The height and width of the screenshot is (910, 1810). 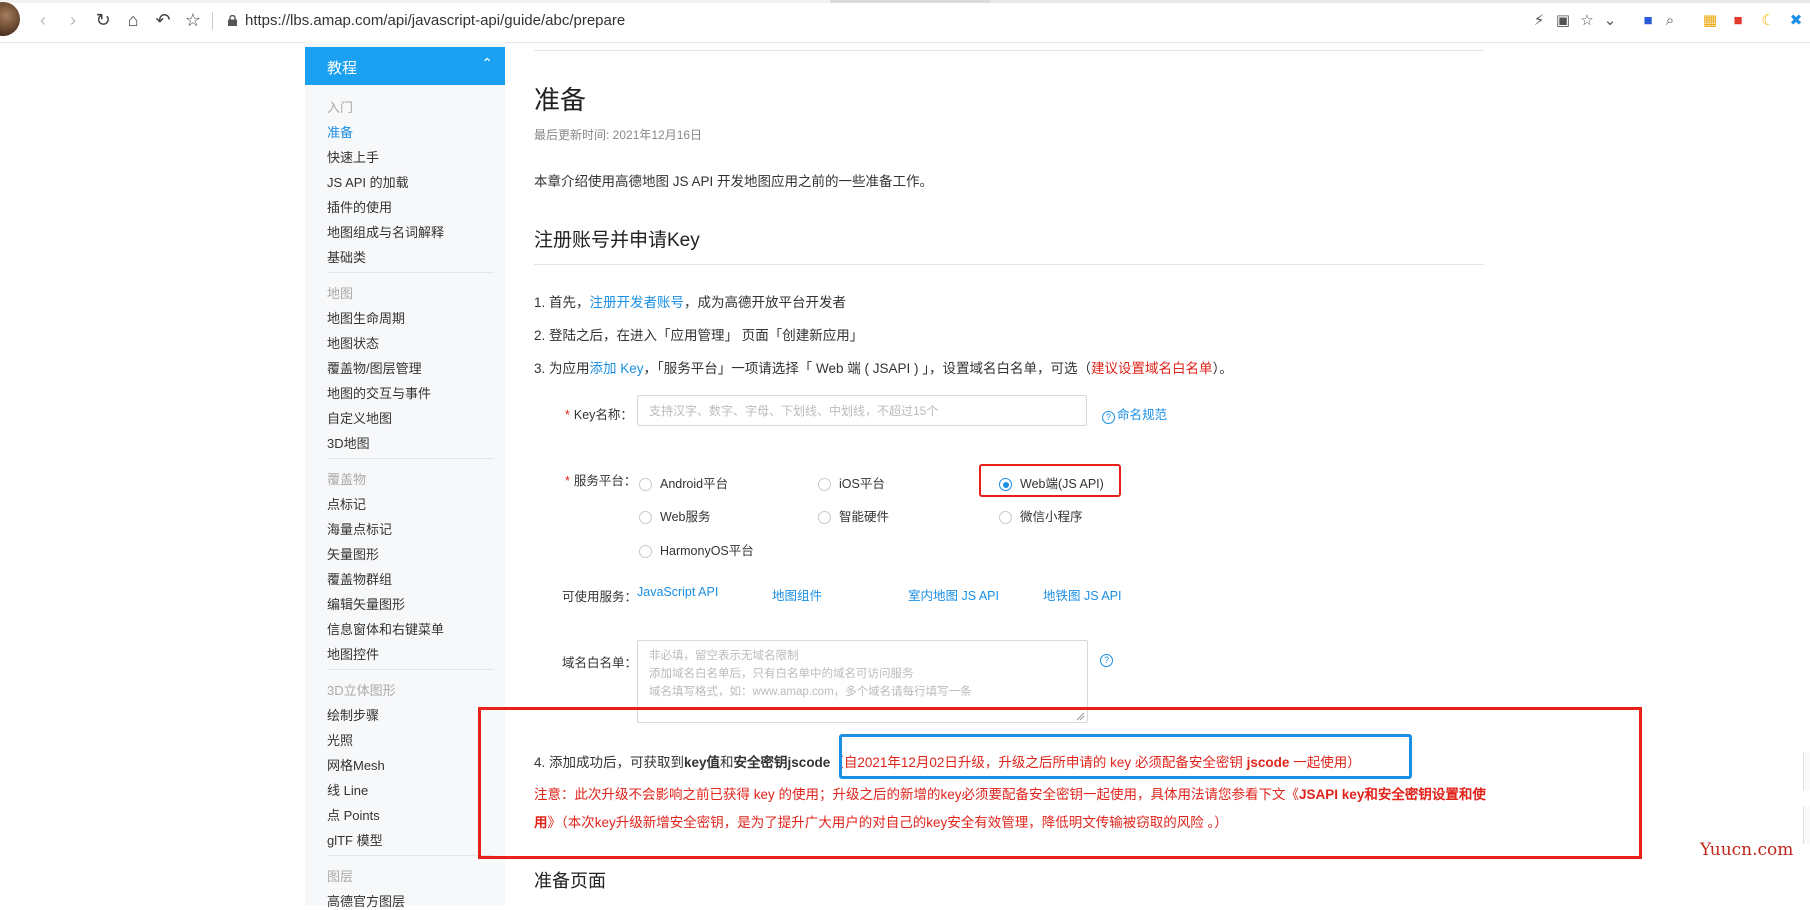 What do you see at coordinates (366, 317) in the screenshot?
I see `sidebar-item: 地图生命周期` at bounding box center [366, 317].